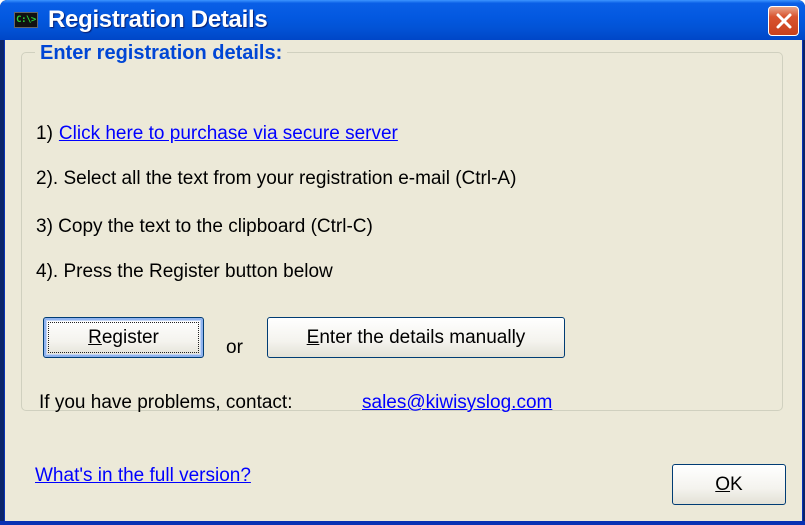 This screenshot has width=805, height=525. What do you see at coordinates (723, 484) in the screenshot?
I see `ok-mnemonic: O` at bounding box center [723, 484].